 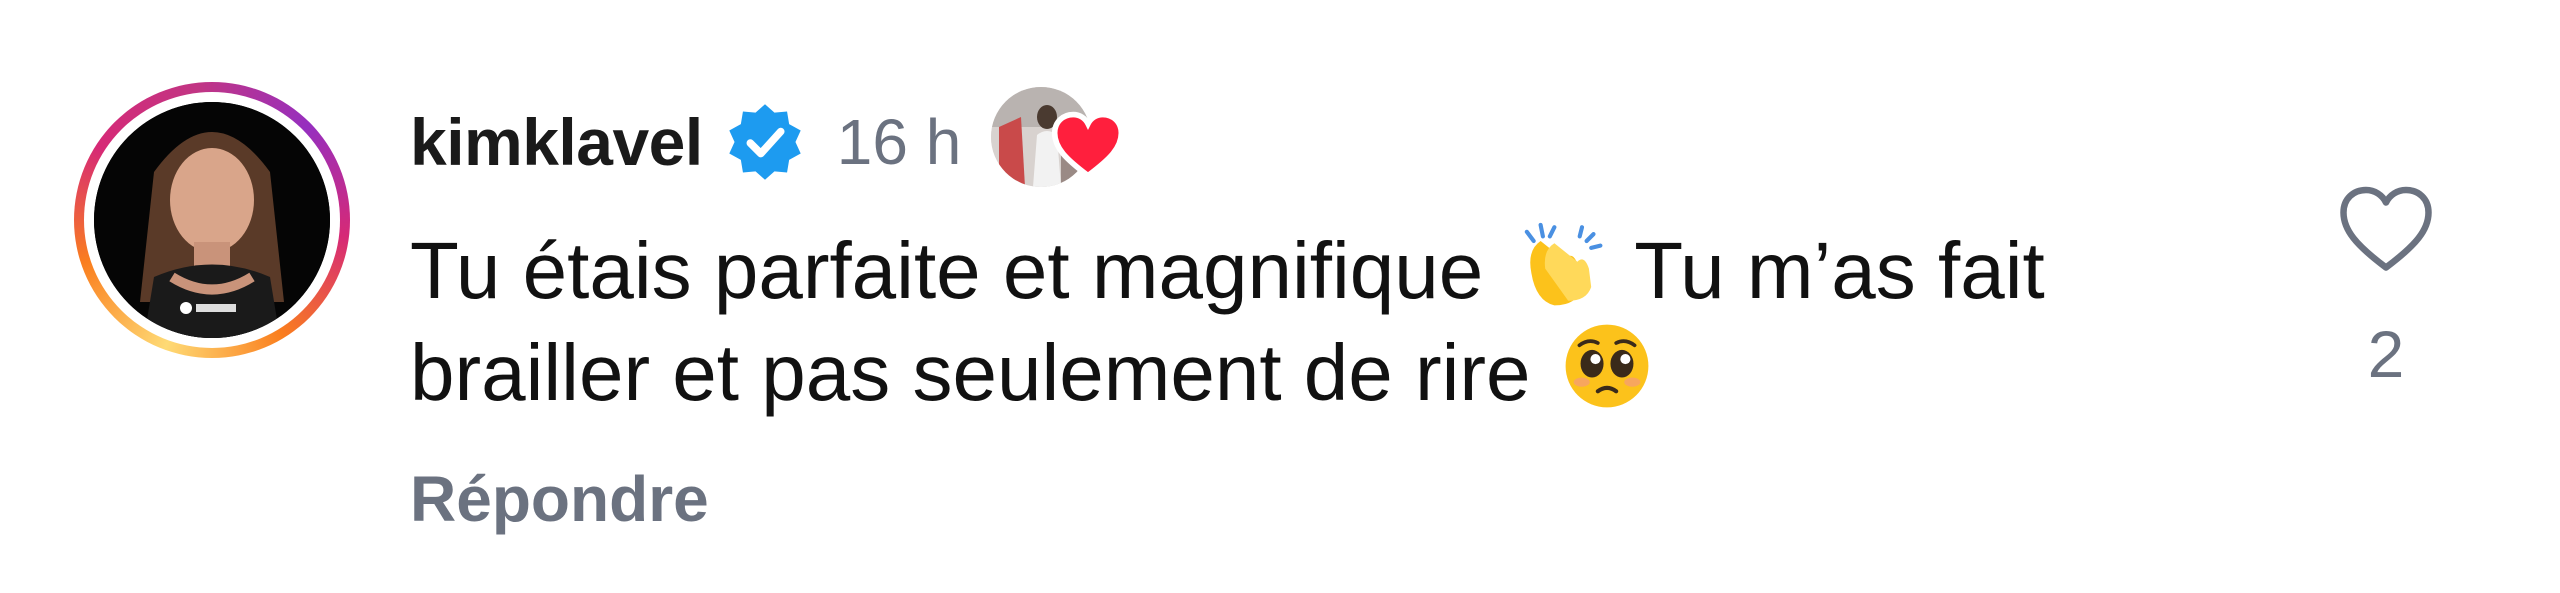 What do you see at coordinates (2386, 354) in the screenshot?
I see `like-count: 2` at bounding box center [2386, 354].